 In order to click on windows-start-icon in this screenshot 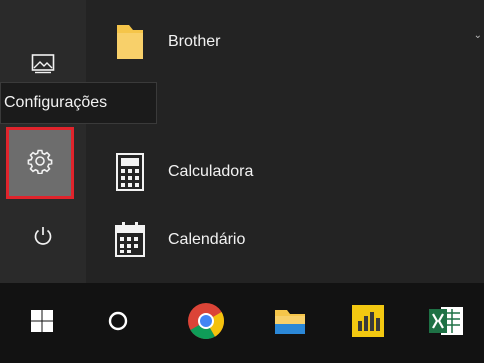, I will do `click(42, 323)`.